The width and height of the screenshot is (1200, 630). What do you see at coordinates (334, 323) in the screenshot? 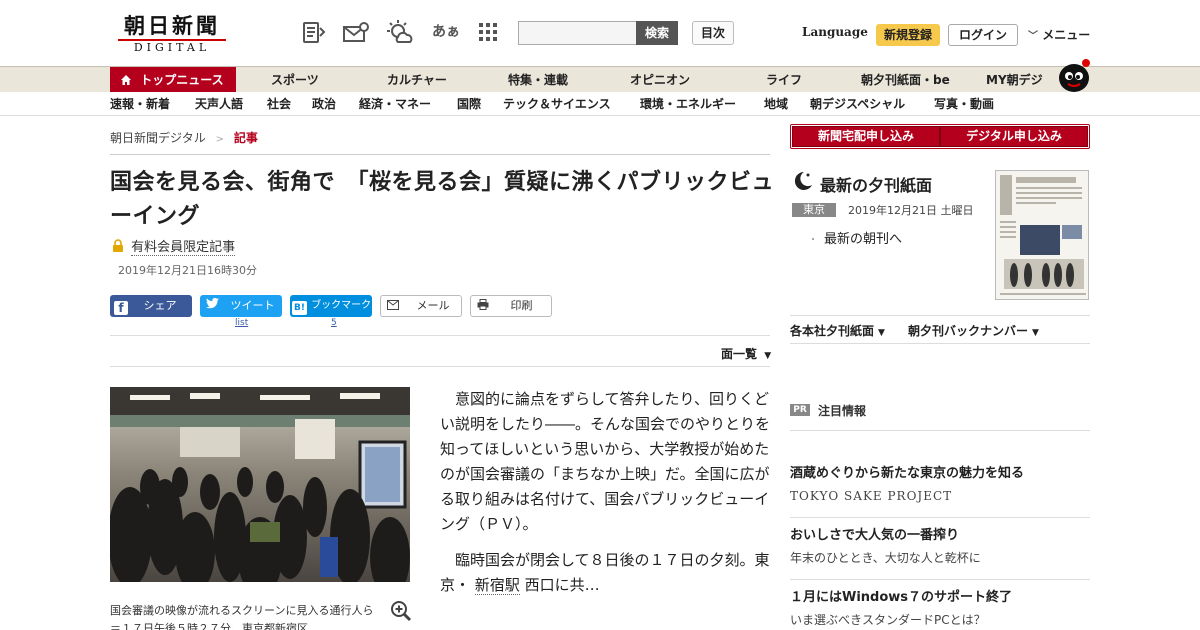
I see `hatena-count: 5` at bounding box center [334, 323].